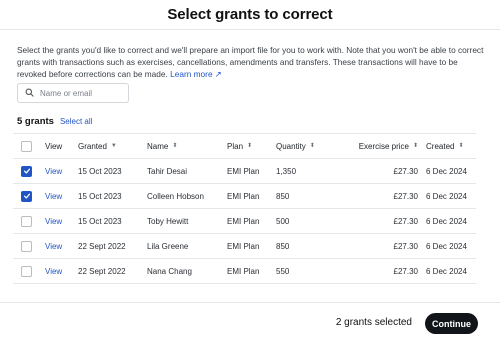 The image size is (500, 352). What do you see at coordinates (85, 93) in the screenshot?
I see `search-input` at bounding box center [85, 93].